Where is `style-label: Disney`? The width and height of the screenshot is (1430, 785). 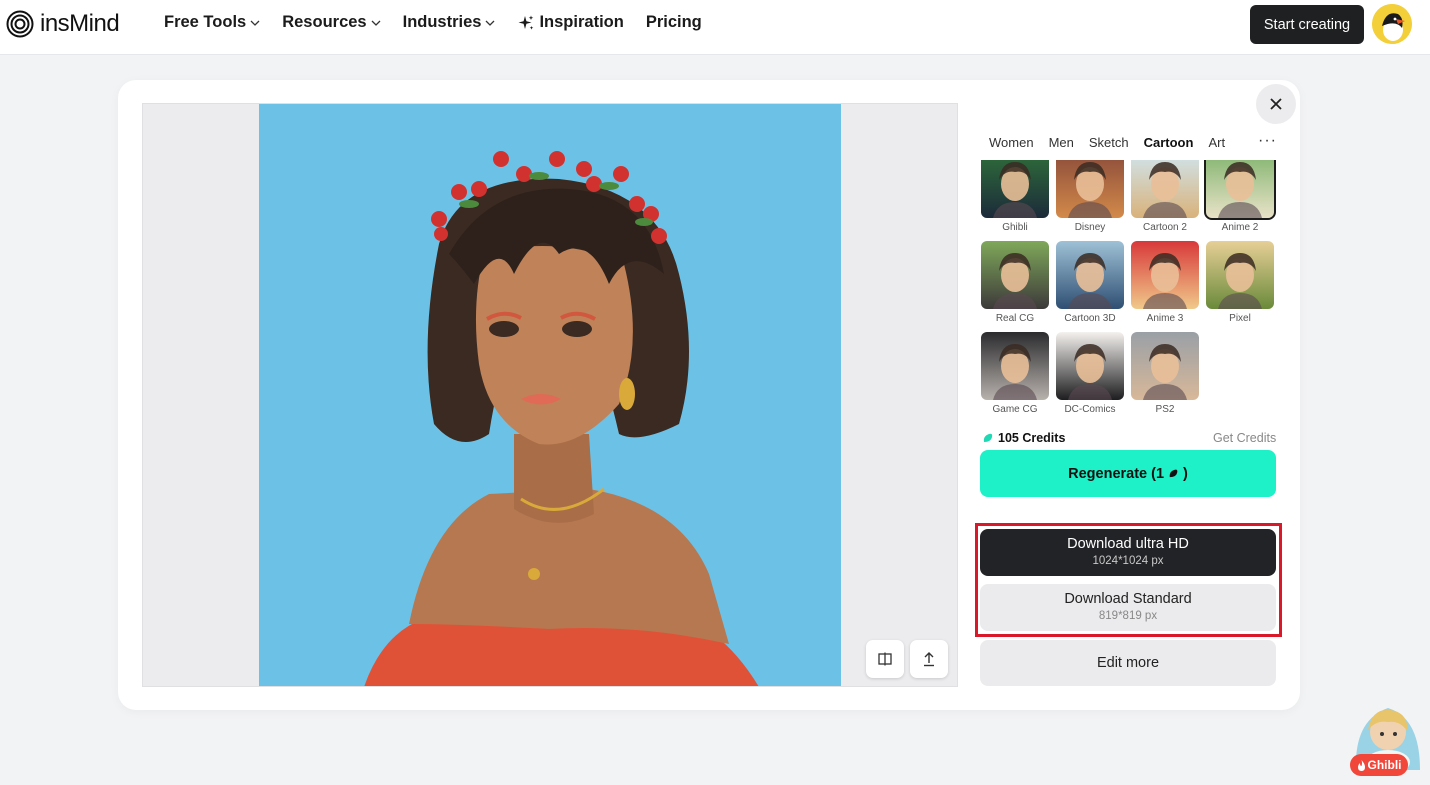 style-label: Disney is located at coordinates (1090, 227).